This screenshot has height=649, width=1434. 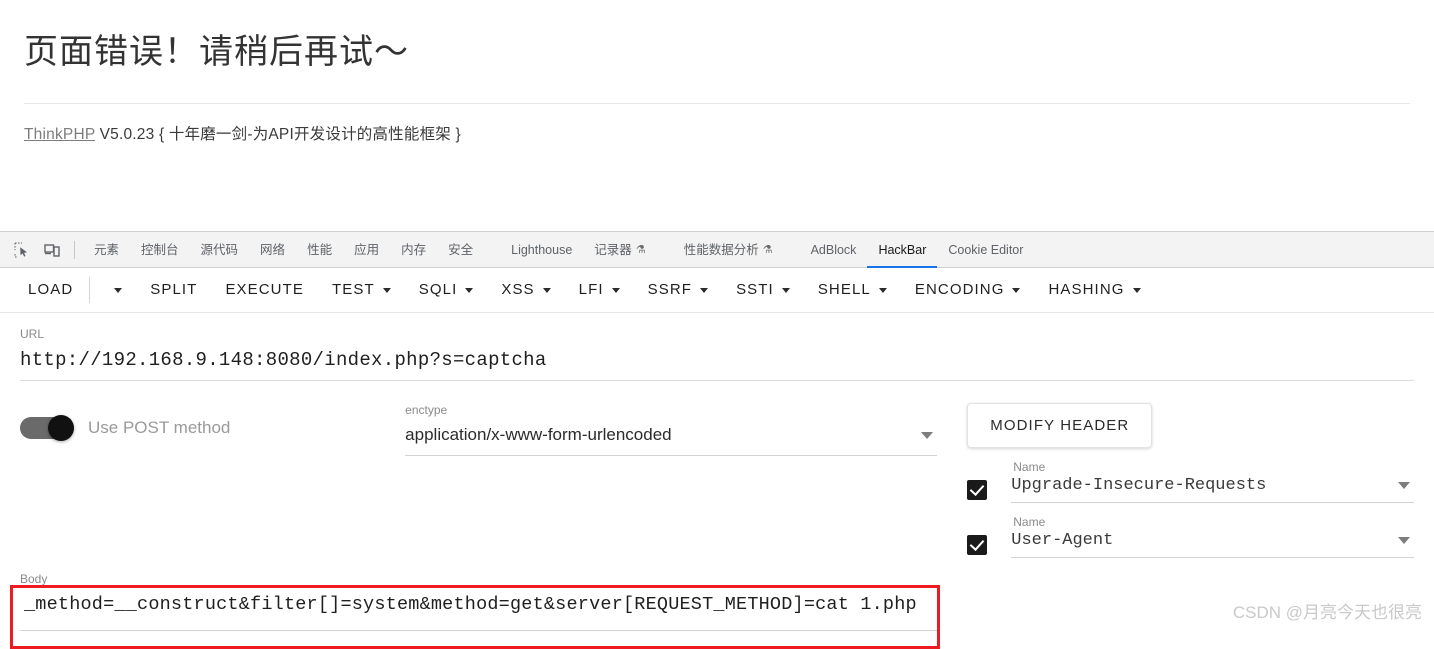 What do you see at coordinates (619, 250) in the screenshot?
I see `tab-recorder: 记录器 ⚗` at bounding box center [619, 250].